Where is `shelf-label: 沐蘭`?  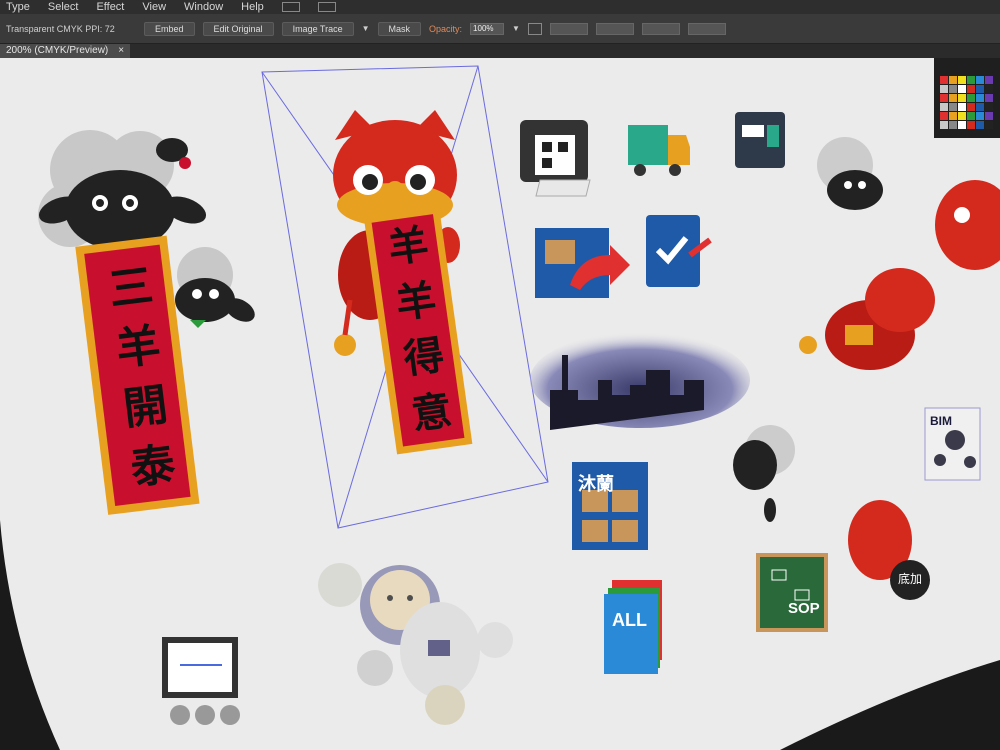
shelf-label: 沐蘭 is located at coordinates (596, 484).